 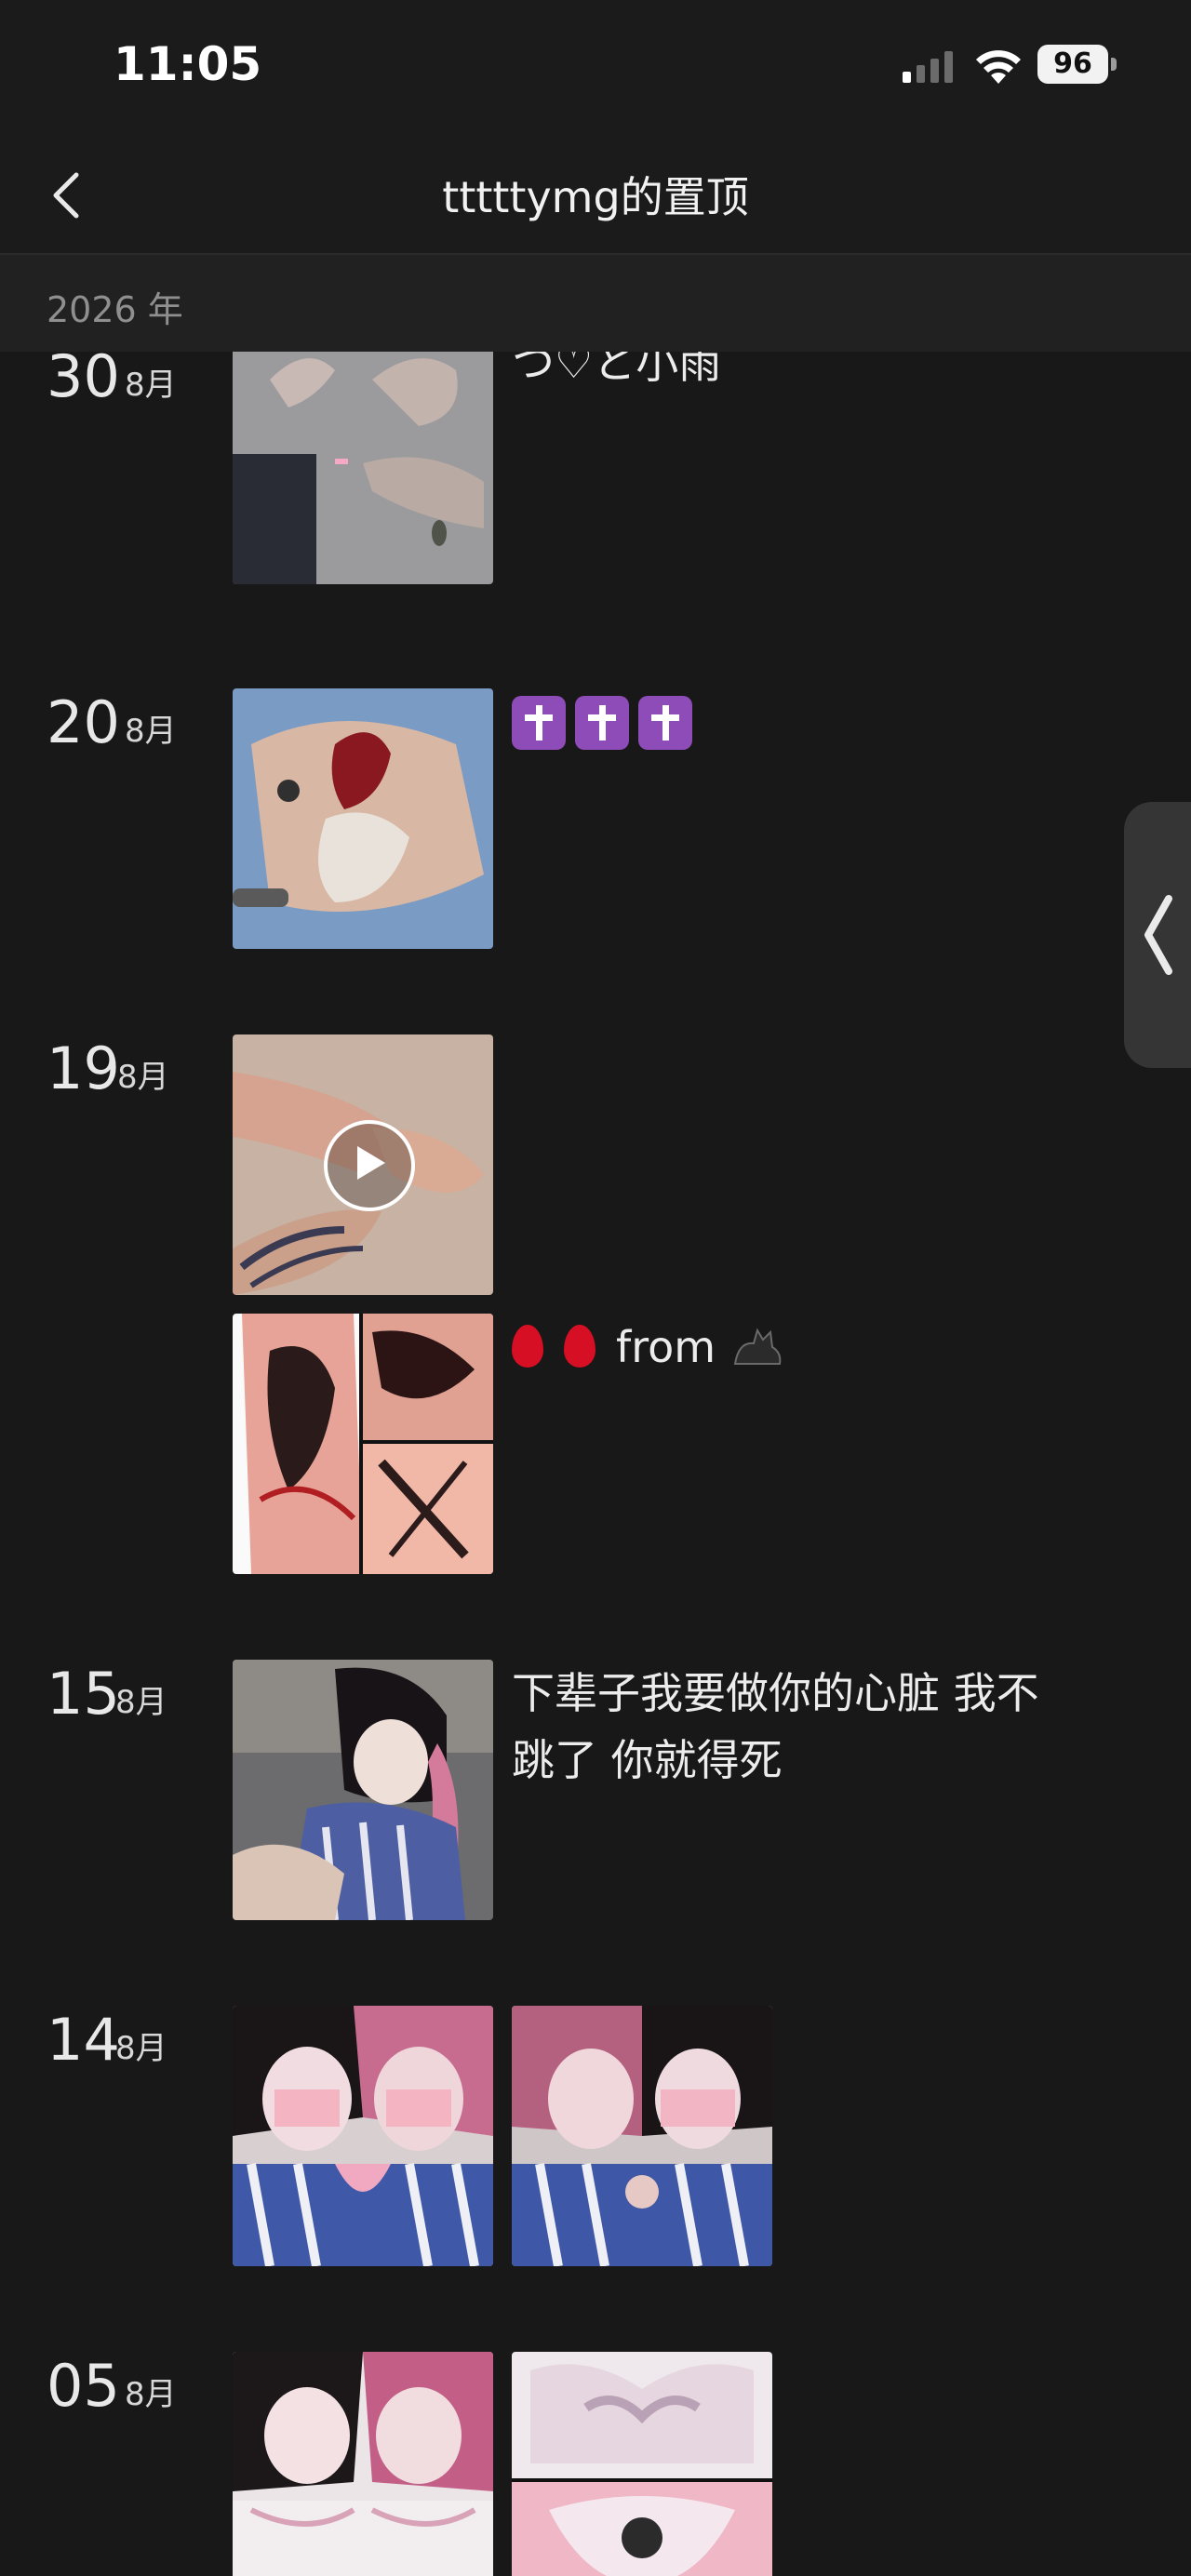 What do you see at coordinates (998, 67) in the screenshot?
I see `wifi-icon` at bounding box center [998, 67].